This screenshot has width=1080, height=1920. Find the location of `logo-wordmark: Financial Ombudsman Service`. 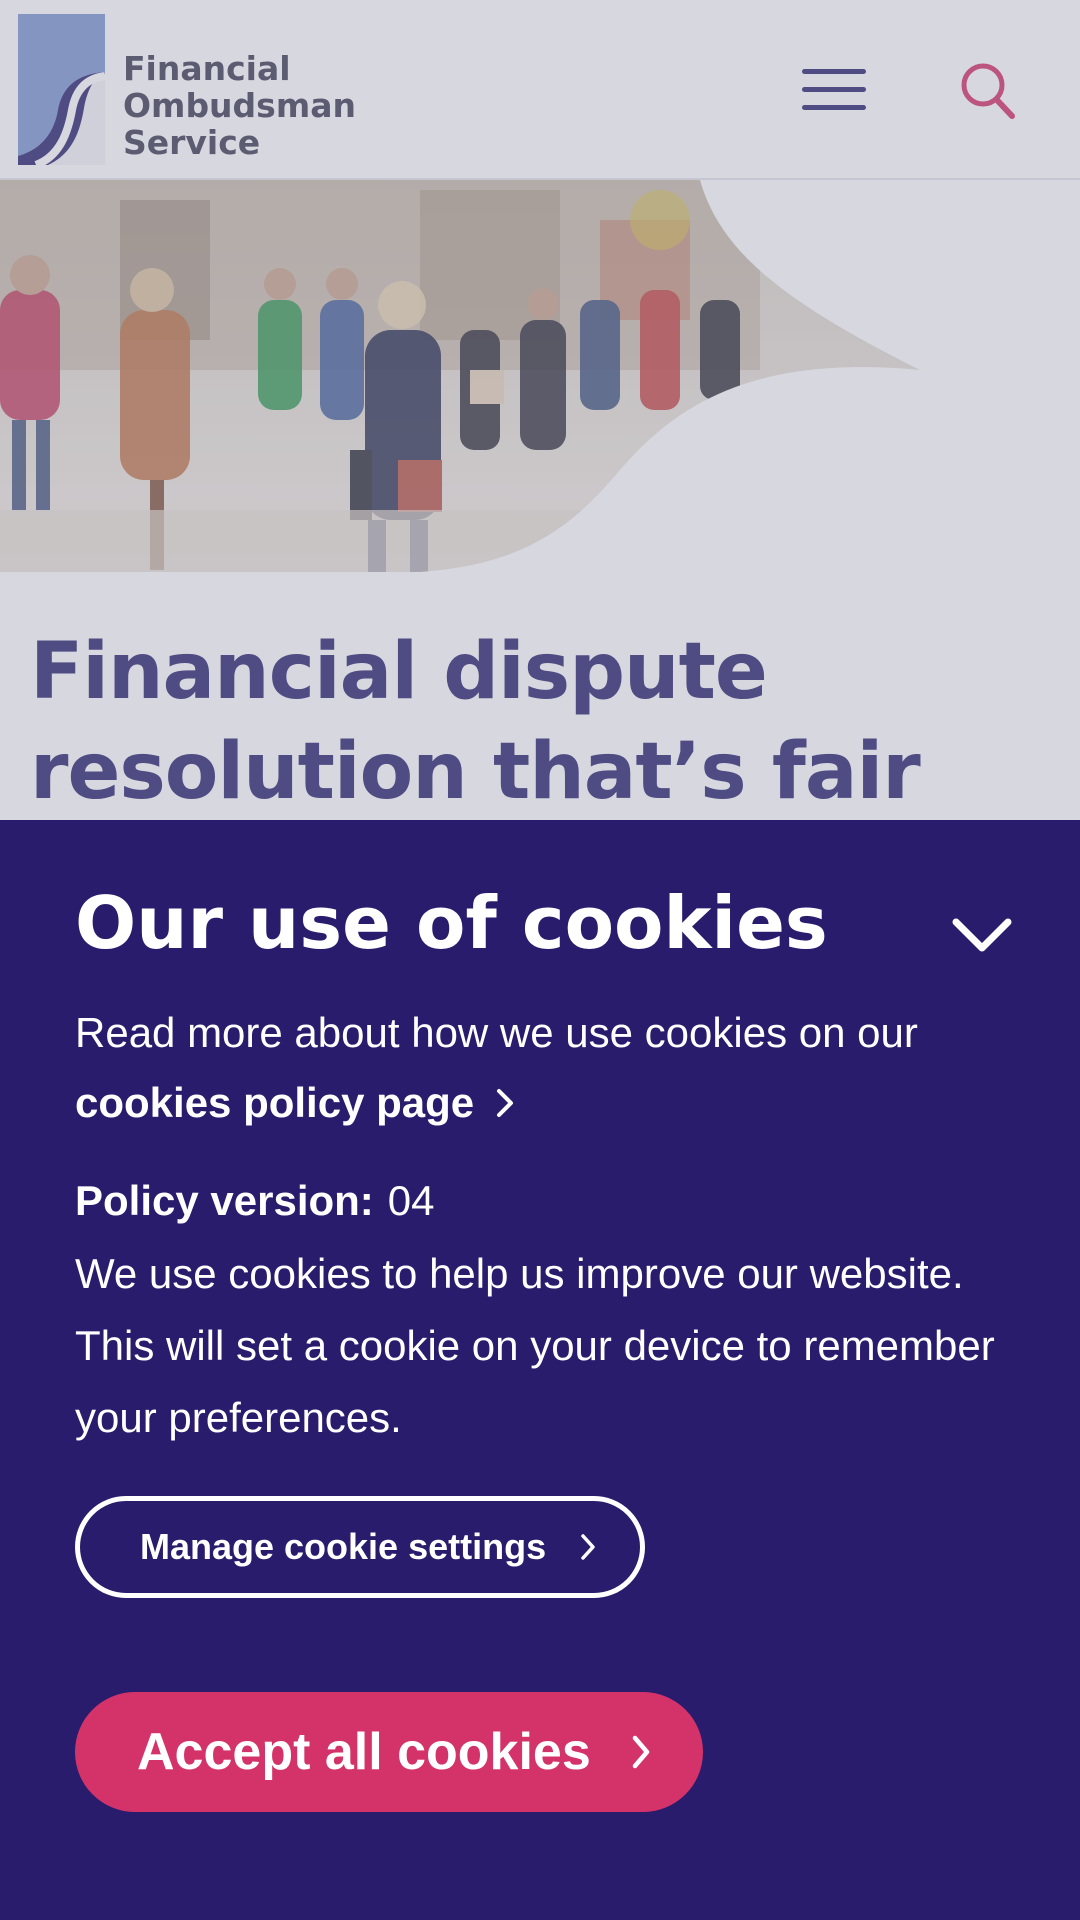

logo-wordmark: Financial Ombudsman Service is located at coordinates (239, 105).